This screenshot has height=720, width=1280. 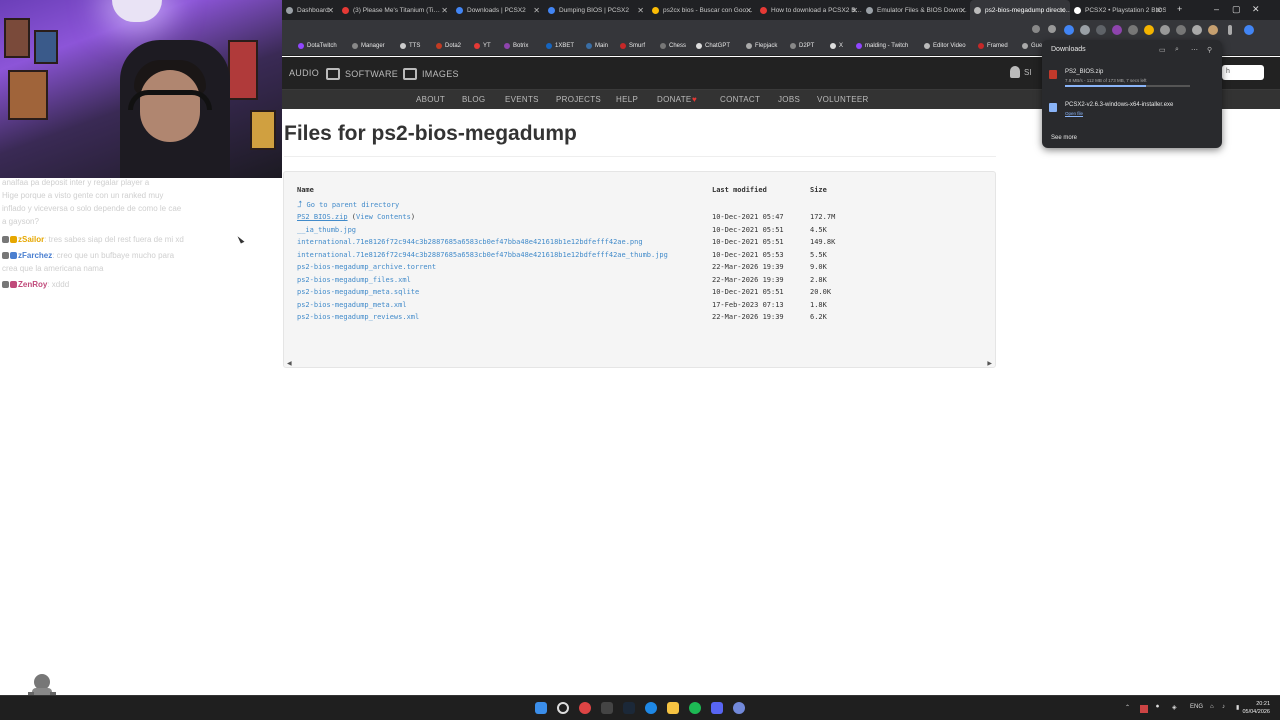 What do you see at coordinates (31, 239) in the screenshot?
I see `chat-username: zSailor` at bounding box center [31, 239].